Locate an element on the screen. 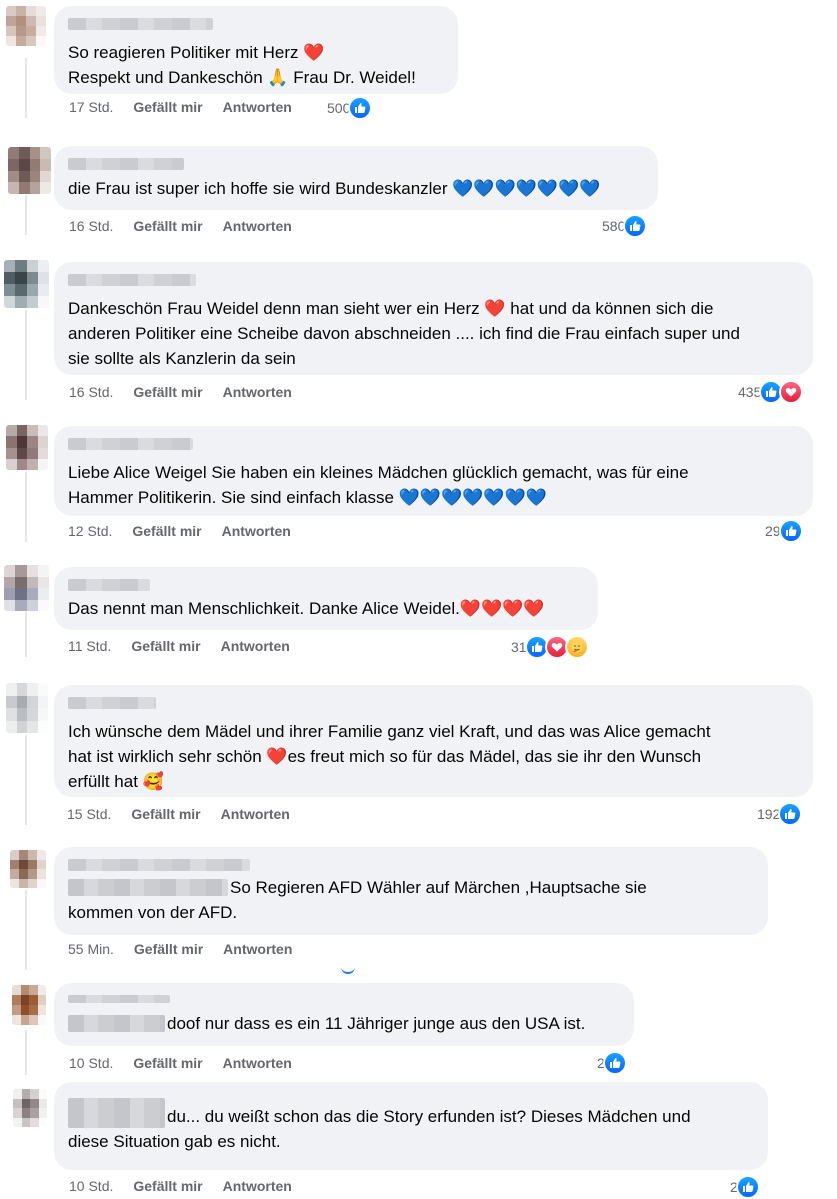  comment-line: sie sollte als Kanzlerin da sein is located at coordinates (182, 358).